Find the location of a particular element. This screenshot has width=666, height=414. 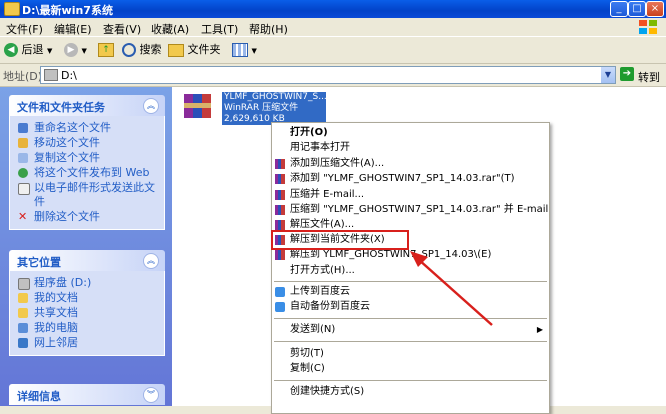

menu-add-to-rar: 添加到 "YLMF_GHOSTWIN7_SP1_14.03.rar"(T) is located at coordinates (410, 179).